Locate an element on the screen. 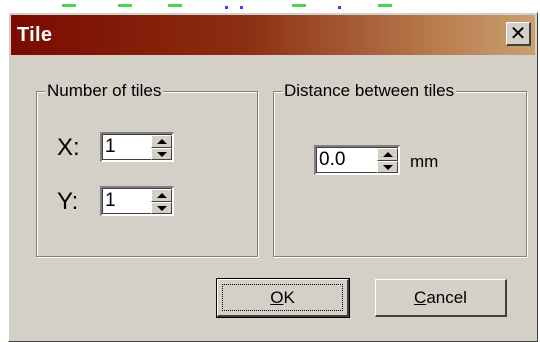  distance-down-arrow-icon is located at coordinates (387, 166).